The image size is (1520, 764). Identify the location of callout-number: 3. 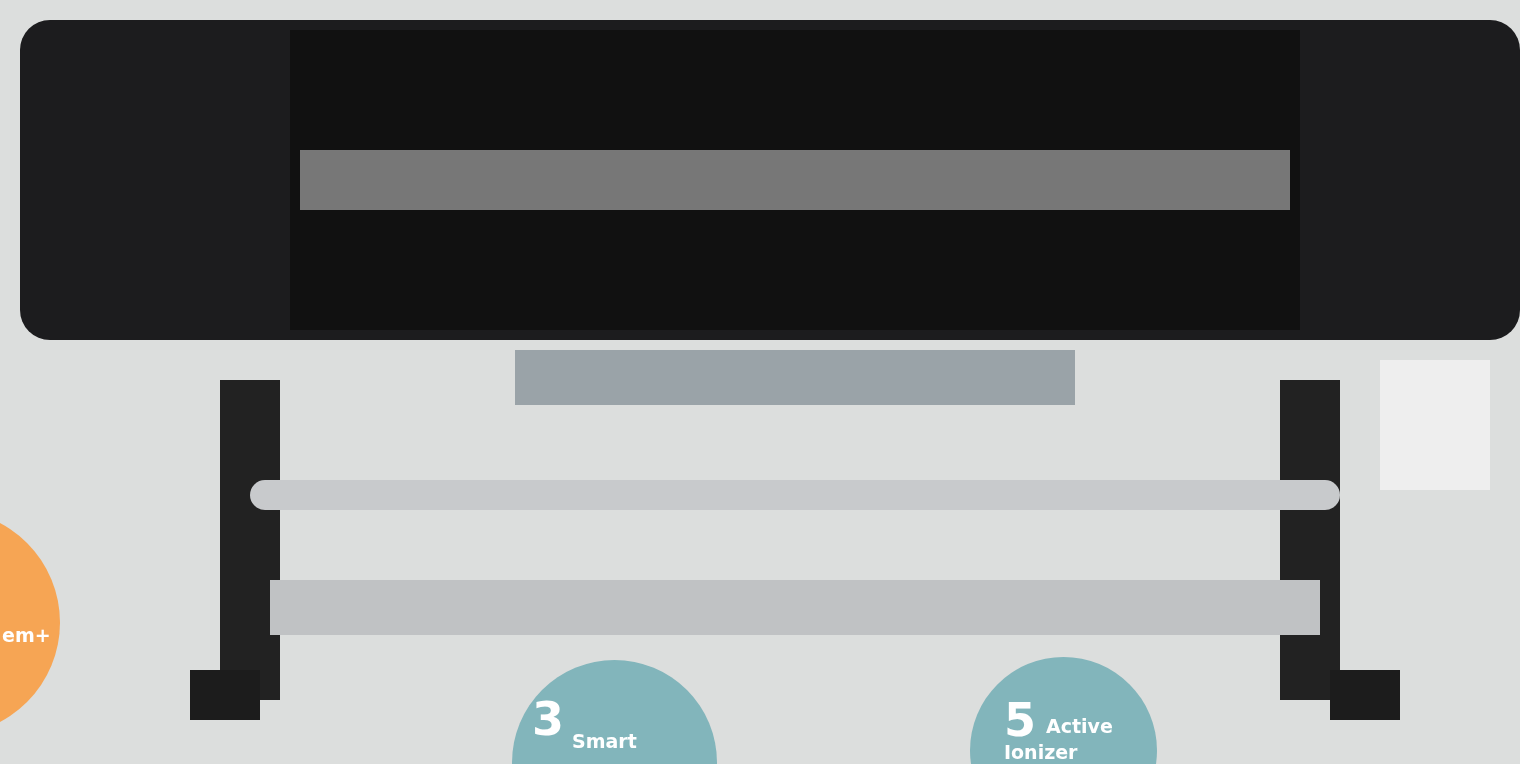
(548, 719).